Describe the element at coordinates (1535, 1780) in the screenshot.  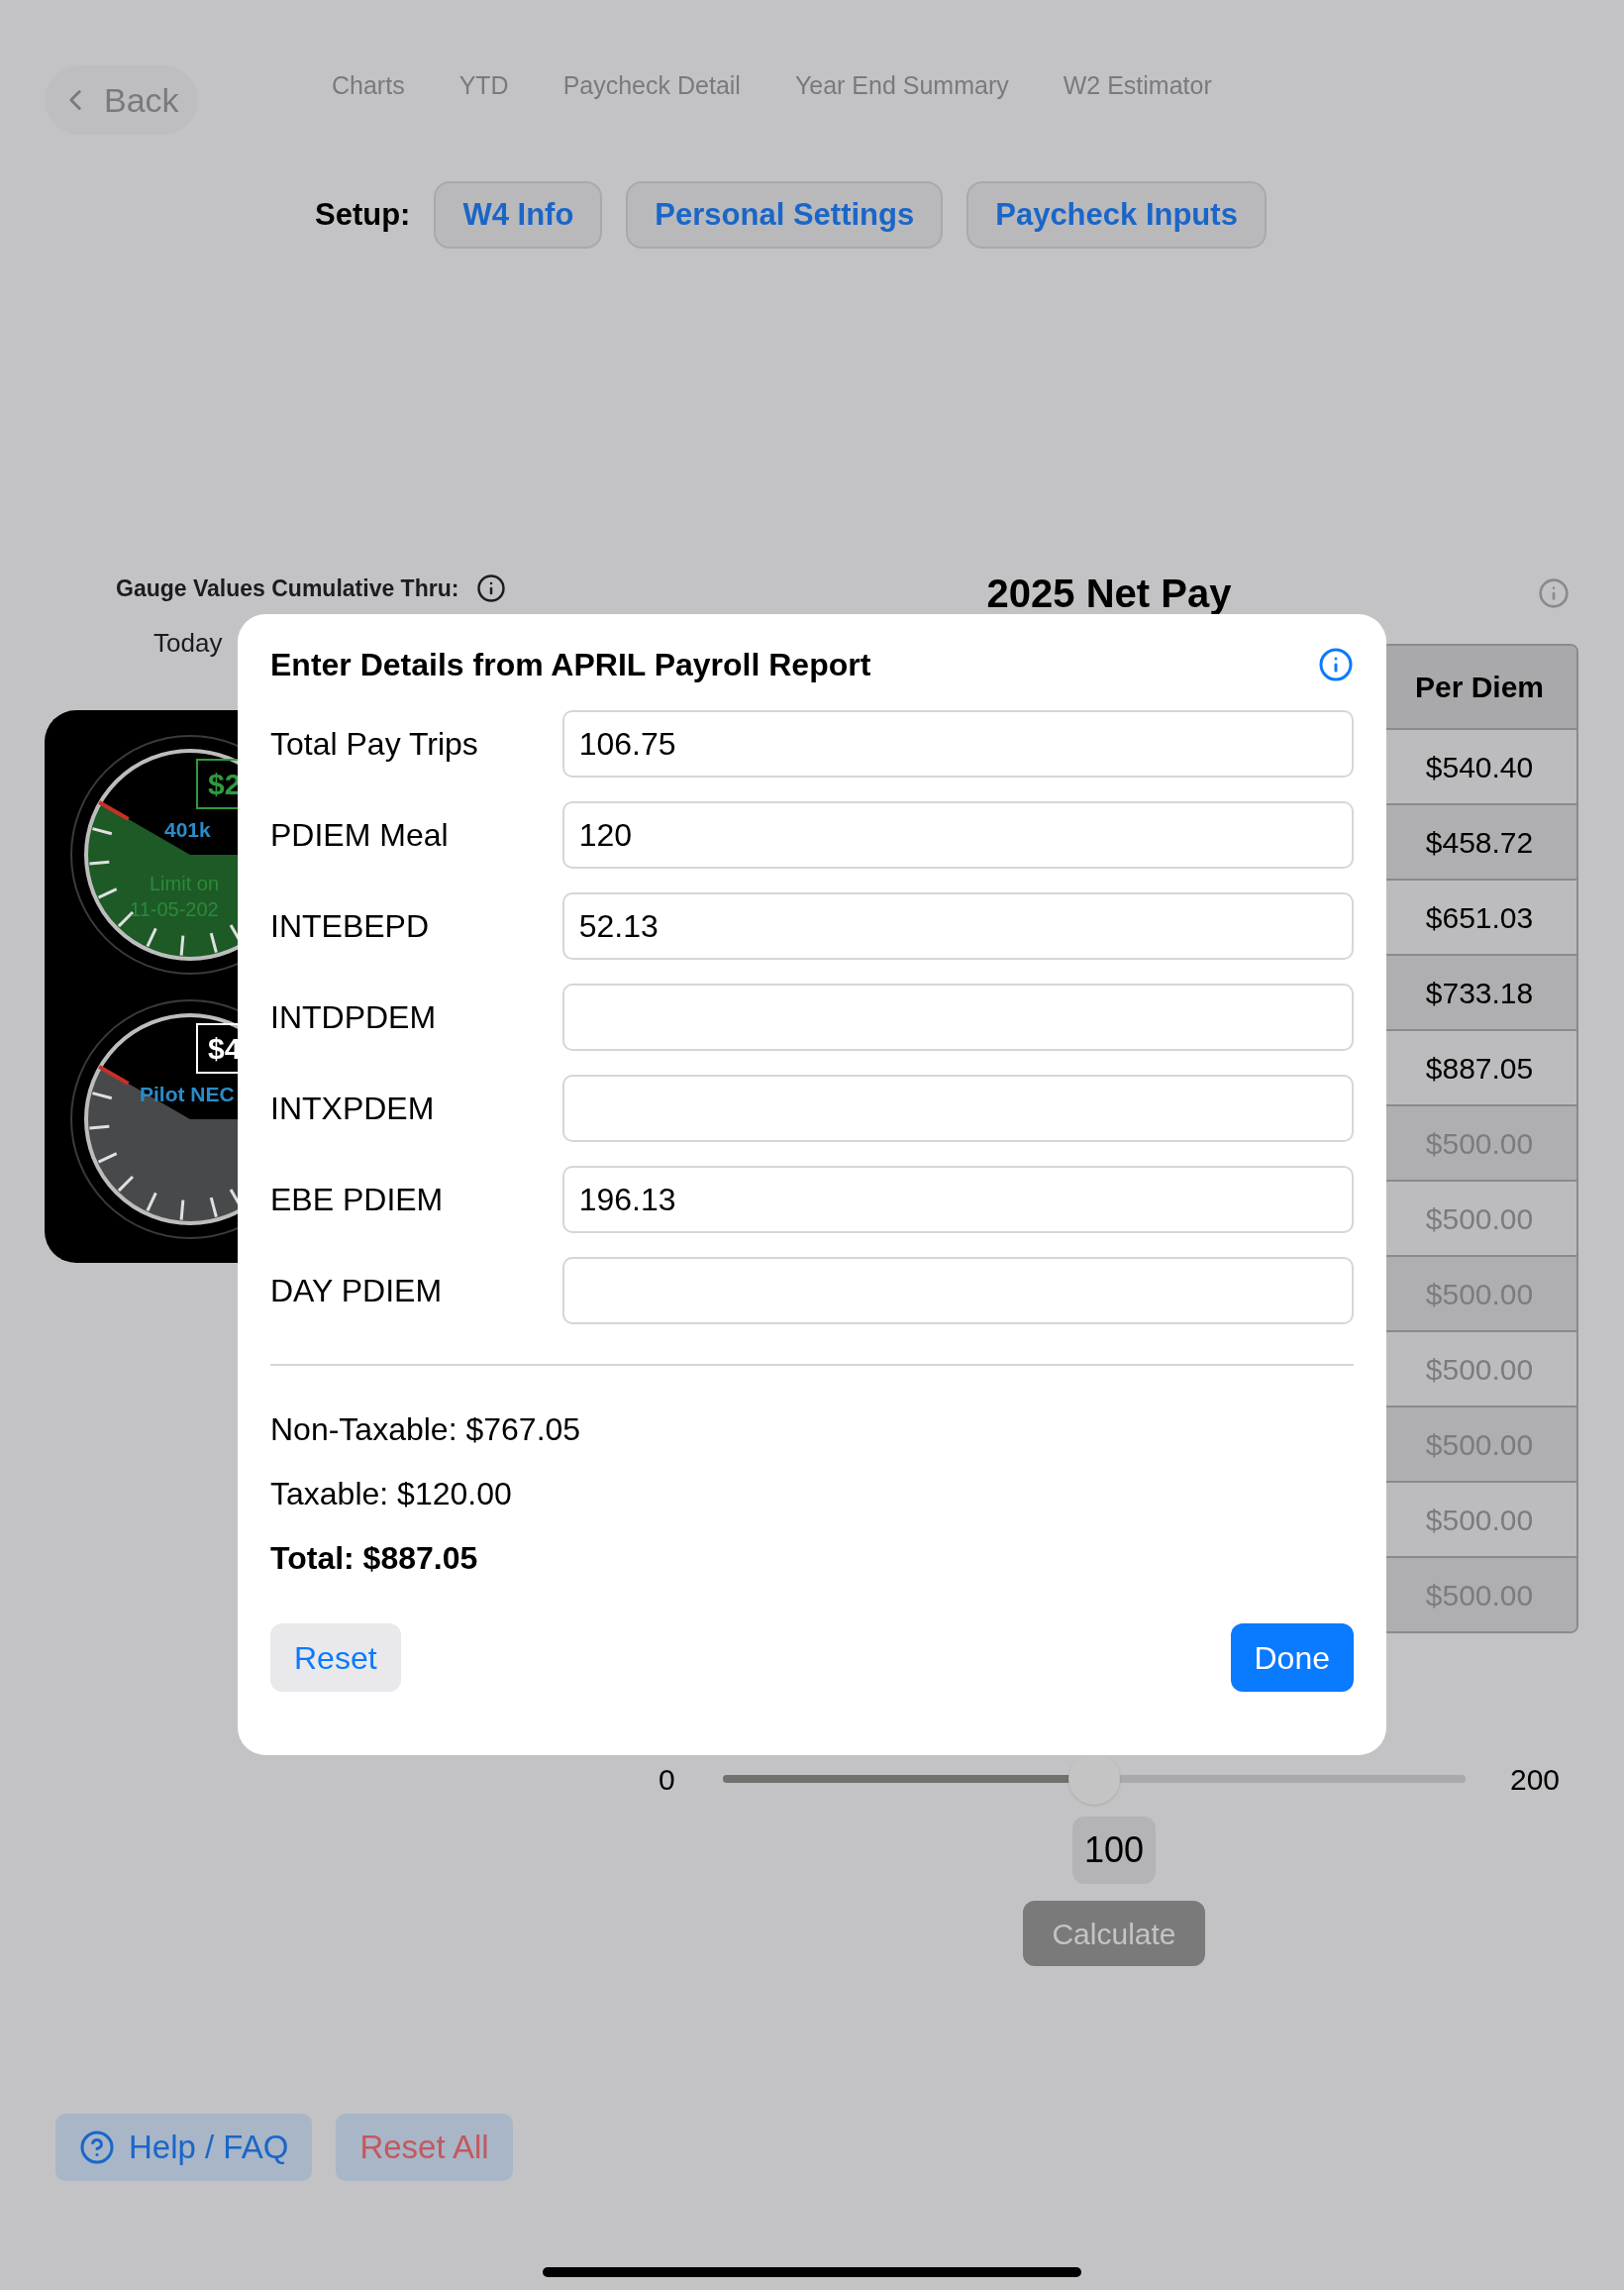
I see `slider-max: 200` at that location.